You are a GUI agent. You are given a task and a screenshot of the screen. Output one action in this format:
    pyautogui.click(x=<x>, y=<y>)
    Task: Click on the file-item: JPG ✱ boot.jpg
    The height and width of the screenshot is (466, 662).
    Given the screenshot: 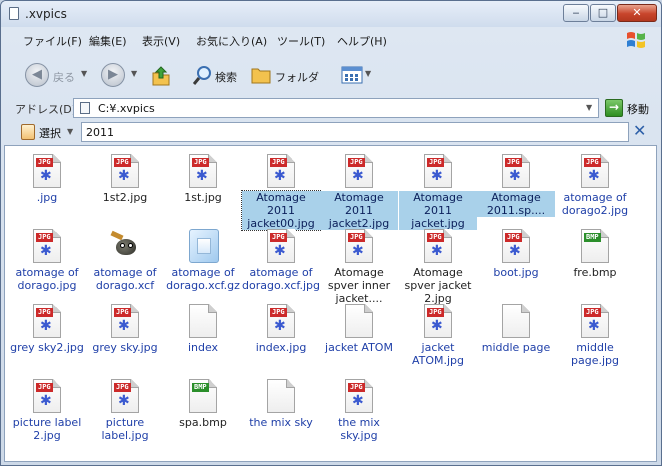 What is the action you would take?
    pyautogui.click(x=516, y=262)
    